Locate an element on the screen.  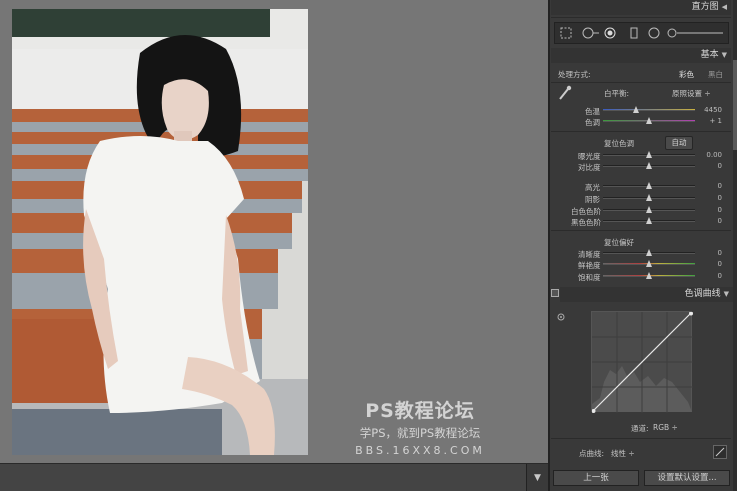
vibrance-slider-thumb is located at coordinates (649, 263).